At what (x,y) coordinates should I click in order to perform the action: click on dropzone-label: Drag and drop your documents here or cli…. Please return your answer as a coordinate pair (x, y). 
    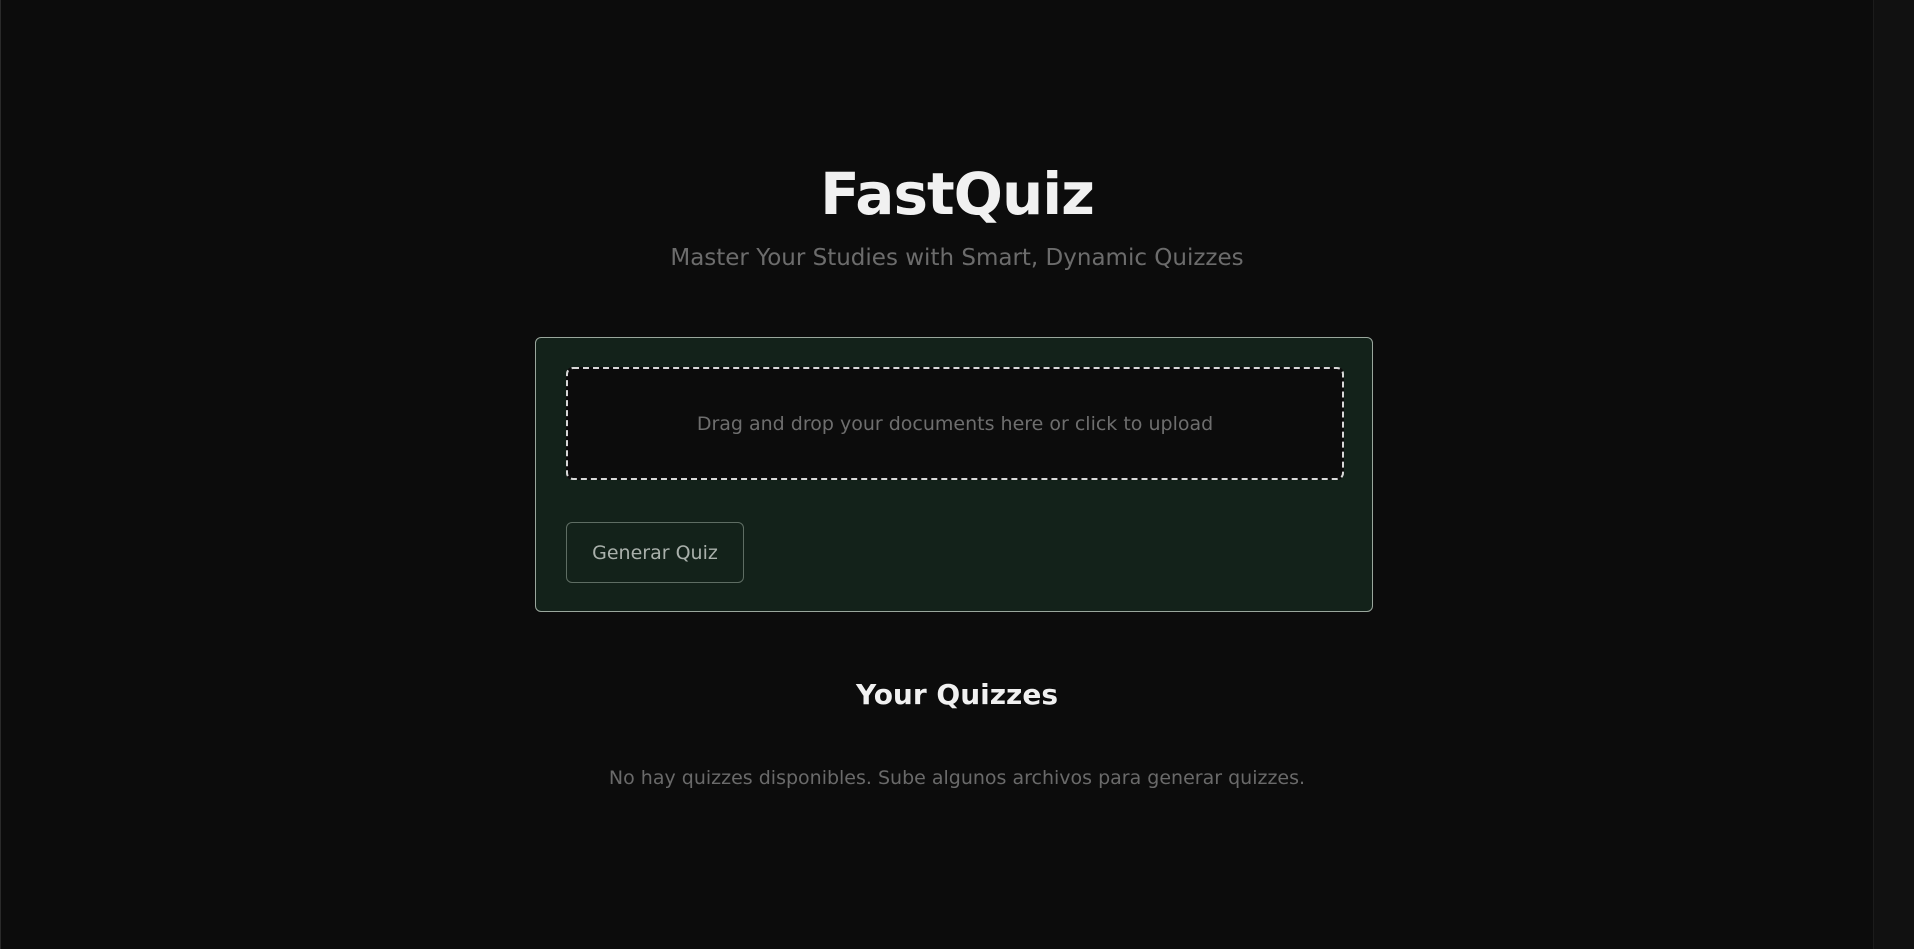
    Looking at the image, I should click on (955, 423).